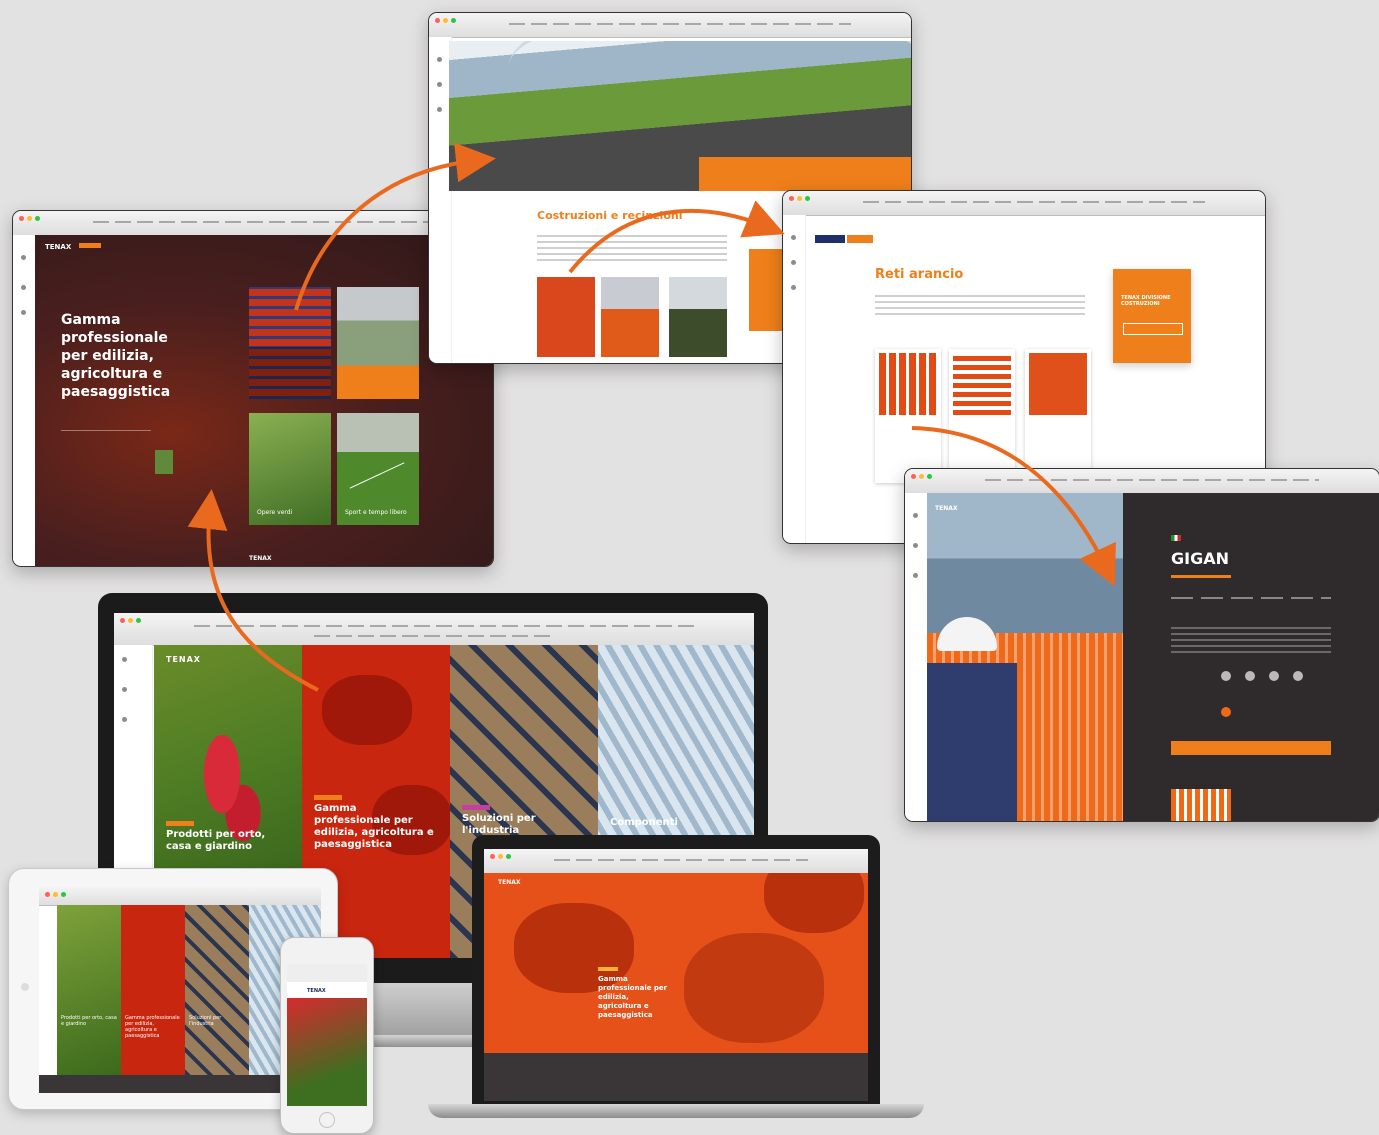 The width and height of the screenshot is (1379, 1135). Describe the element at coordinates (676, 237) in the screenshot. I see `arrow-construction-to-reti` at that location.